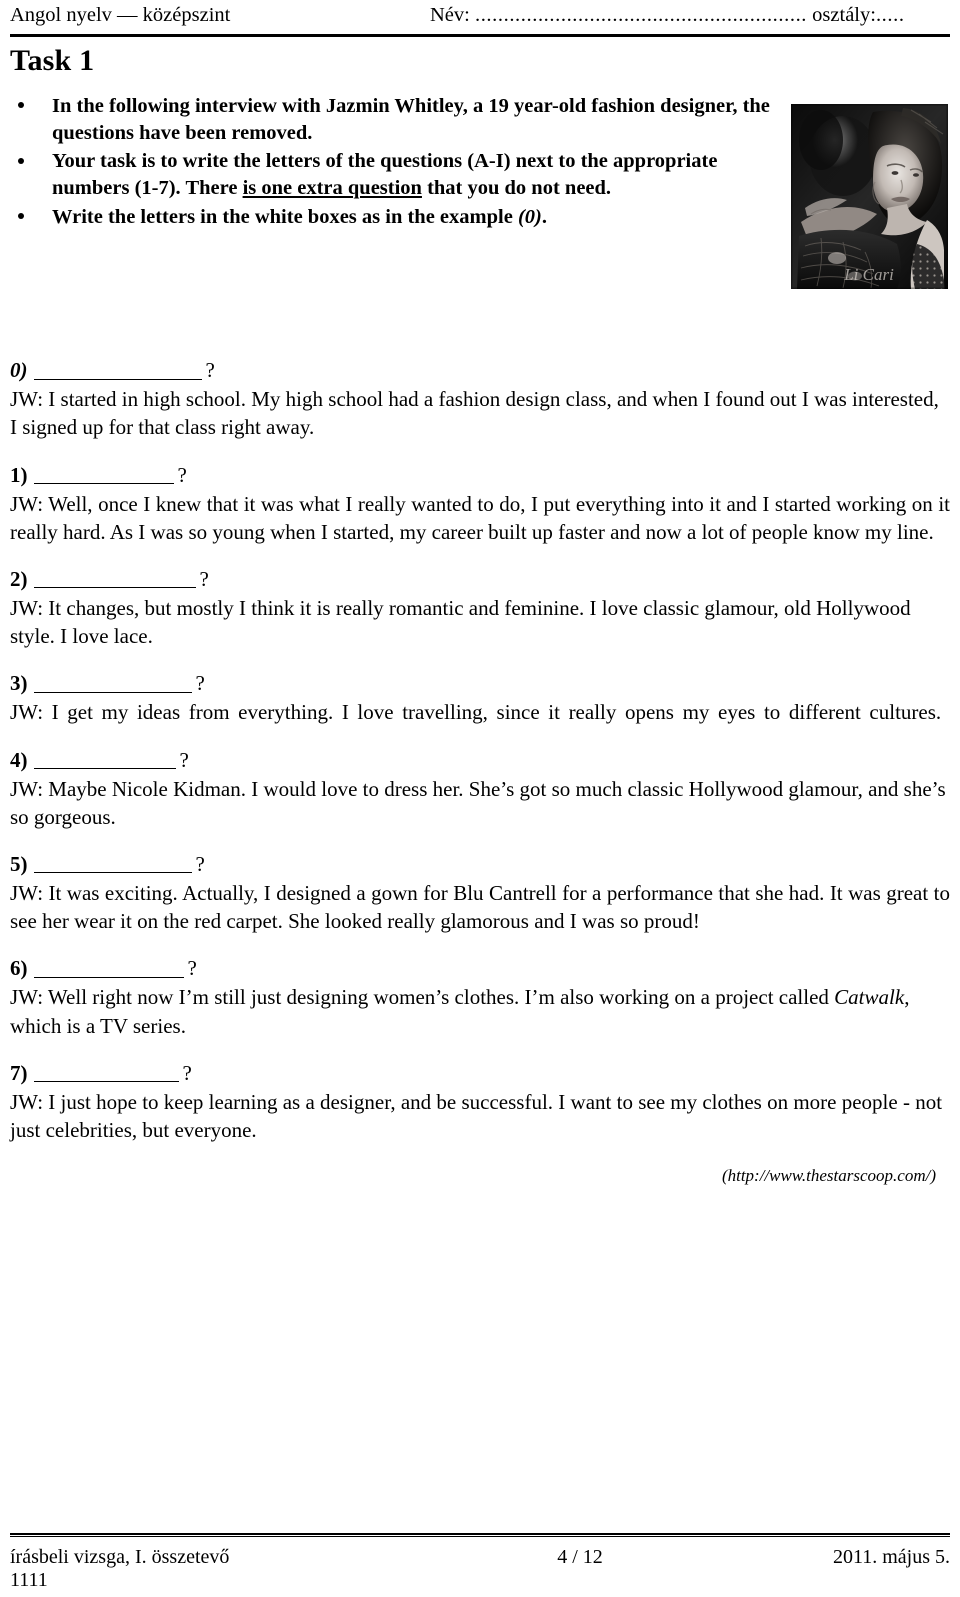 The height and width of the screenshot is (1597, 960). I want to click on example-marker: (0), so click(529, 216).